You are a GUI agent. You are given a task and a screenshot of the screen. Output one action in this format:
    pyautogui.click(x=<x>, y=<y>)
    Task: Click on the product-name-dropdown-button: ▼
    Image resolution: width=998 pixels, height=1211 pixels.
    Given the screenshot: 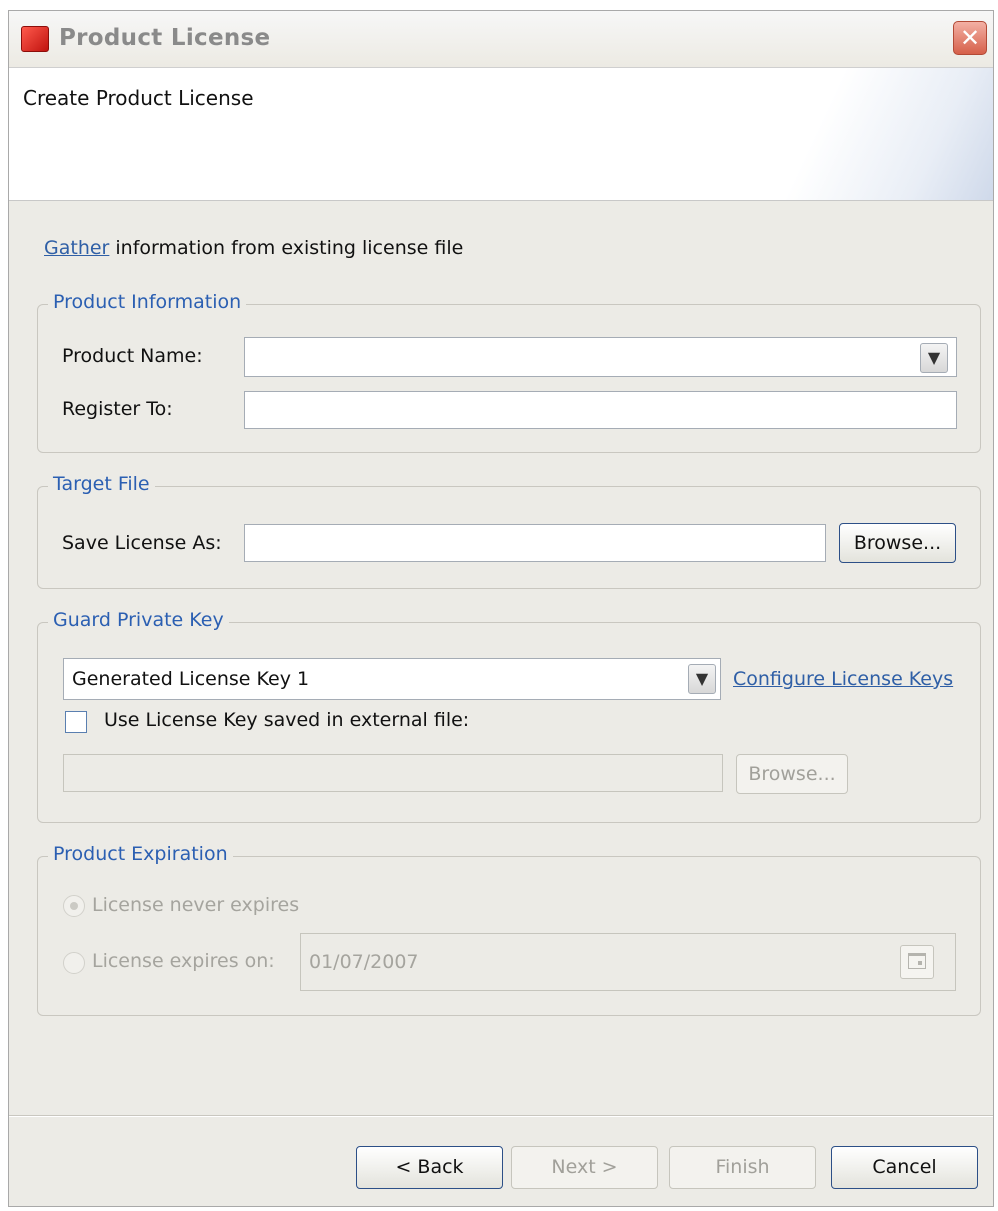 What is the action you would take?
    pyautogui.click(x=934, y=358)
    